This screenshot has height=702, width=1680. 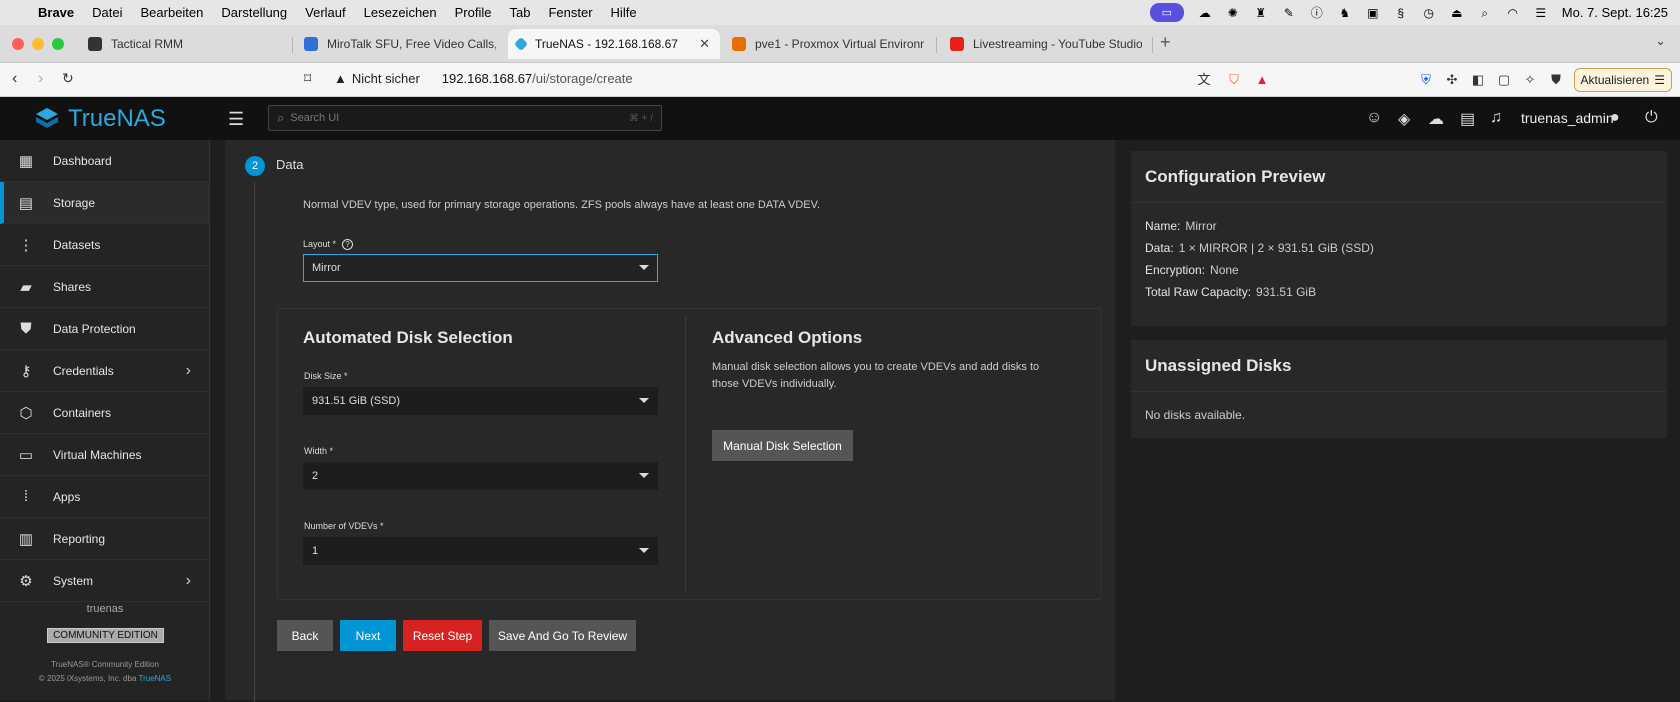 I want to click on preview-name-value: Mirror, so click(x=1201, y=226).